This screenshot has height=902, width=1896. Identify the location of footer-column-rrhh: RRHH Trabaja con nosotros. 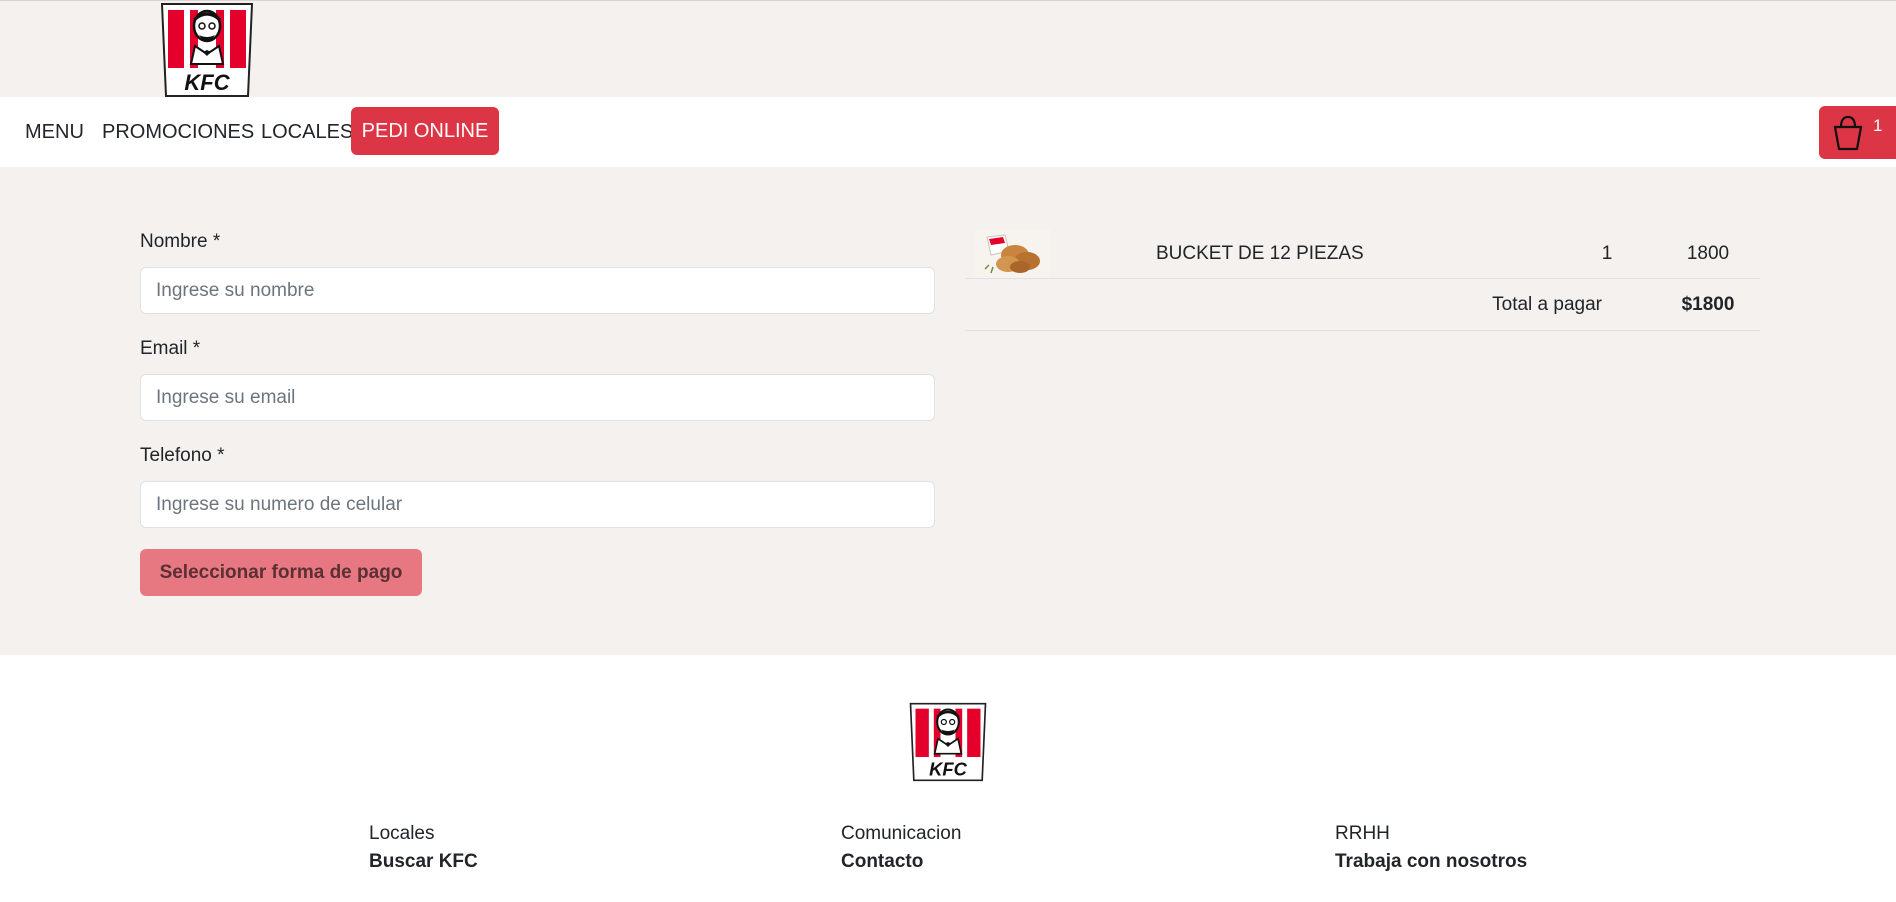
(1431, 848).